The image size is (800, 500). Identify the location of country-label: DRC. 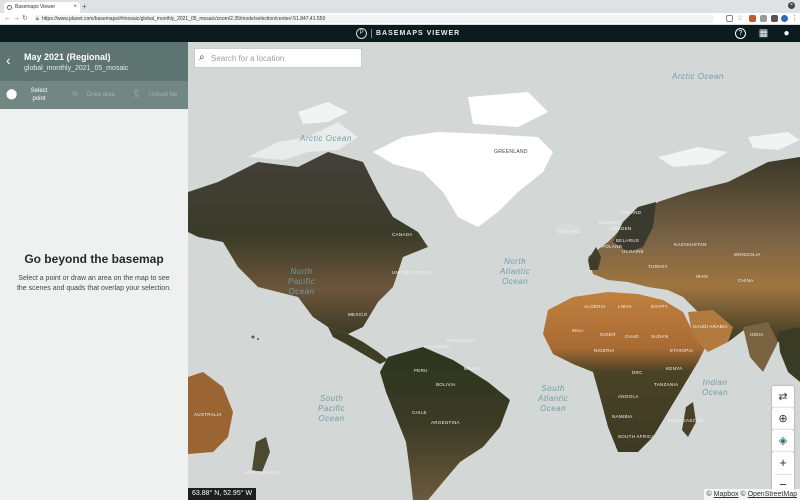
(637, 372).